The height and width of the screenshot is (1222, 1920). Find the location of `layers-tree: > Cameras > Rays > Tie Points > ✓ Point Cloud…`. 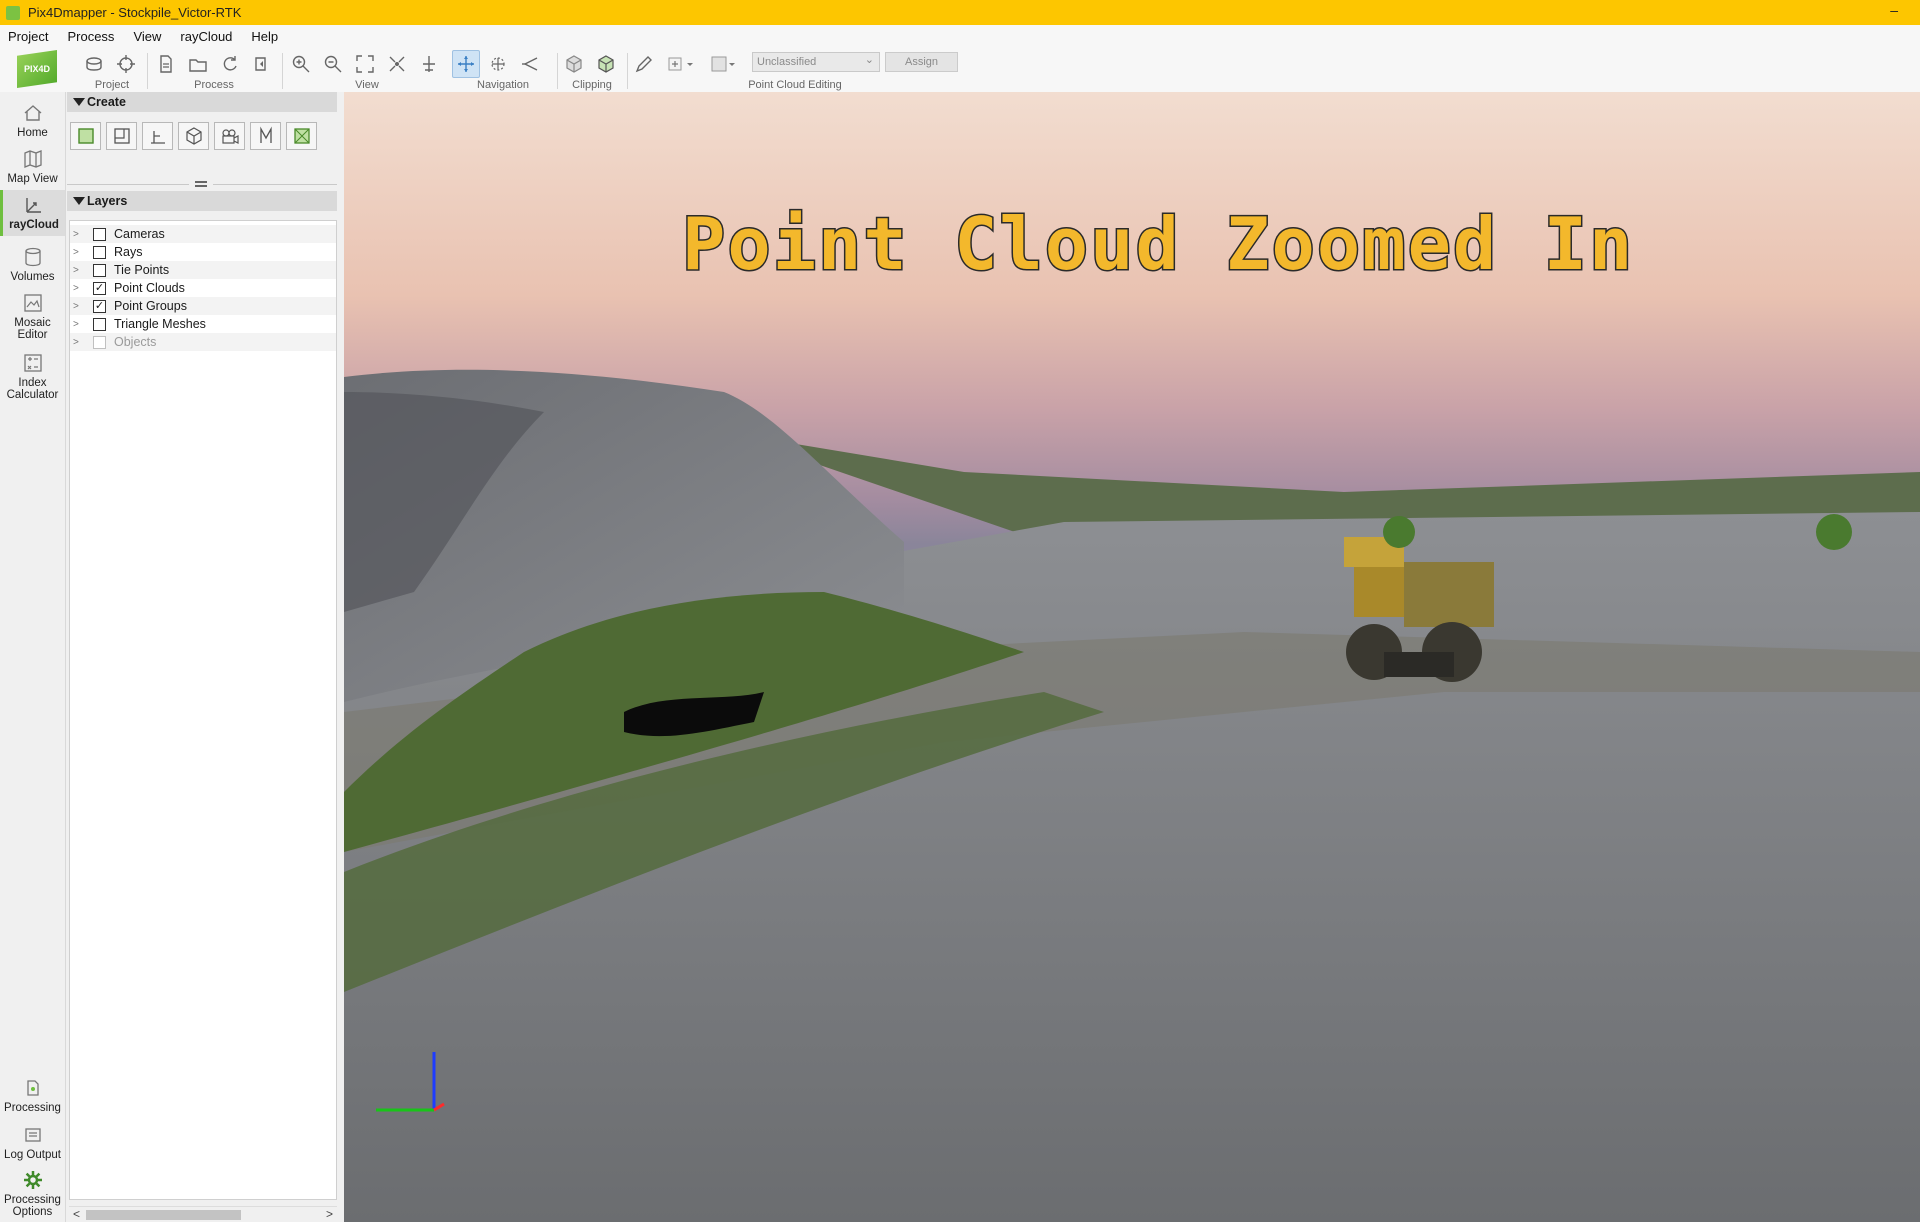

layers-tree: > Cameras > Rays > Tie Points > ✓ Point Cloud… is located at coordinates (203, 710).